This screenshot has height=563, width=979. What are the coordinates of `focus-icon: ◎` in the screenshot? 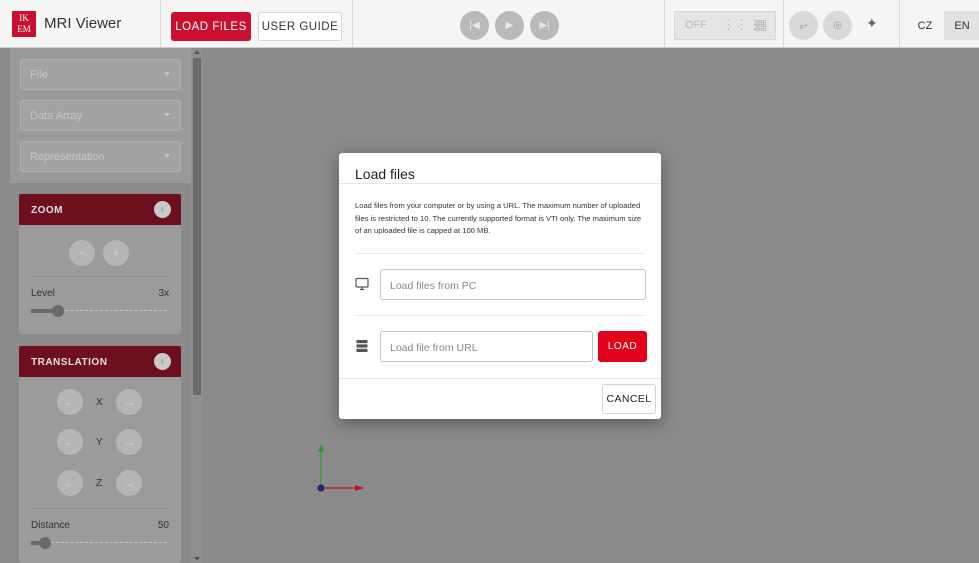 It's located at (837, 25).